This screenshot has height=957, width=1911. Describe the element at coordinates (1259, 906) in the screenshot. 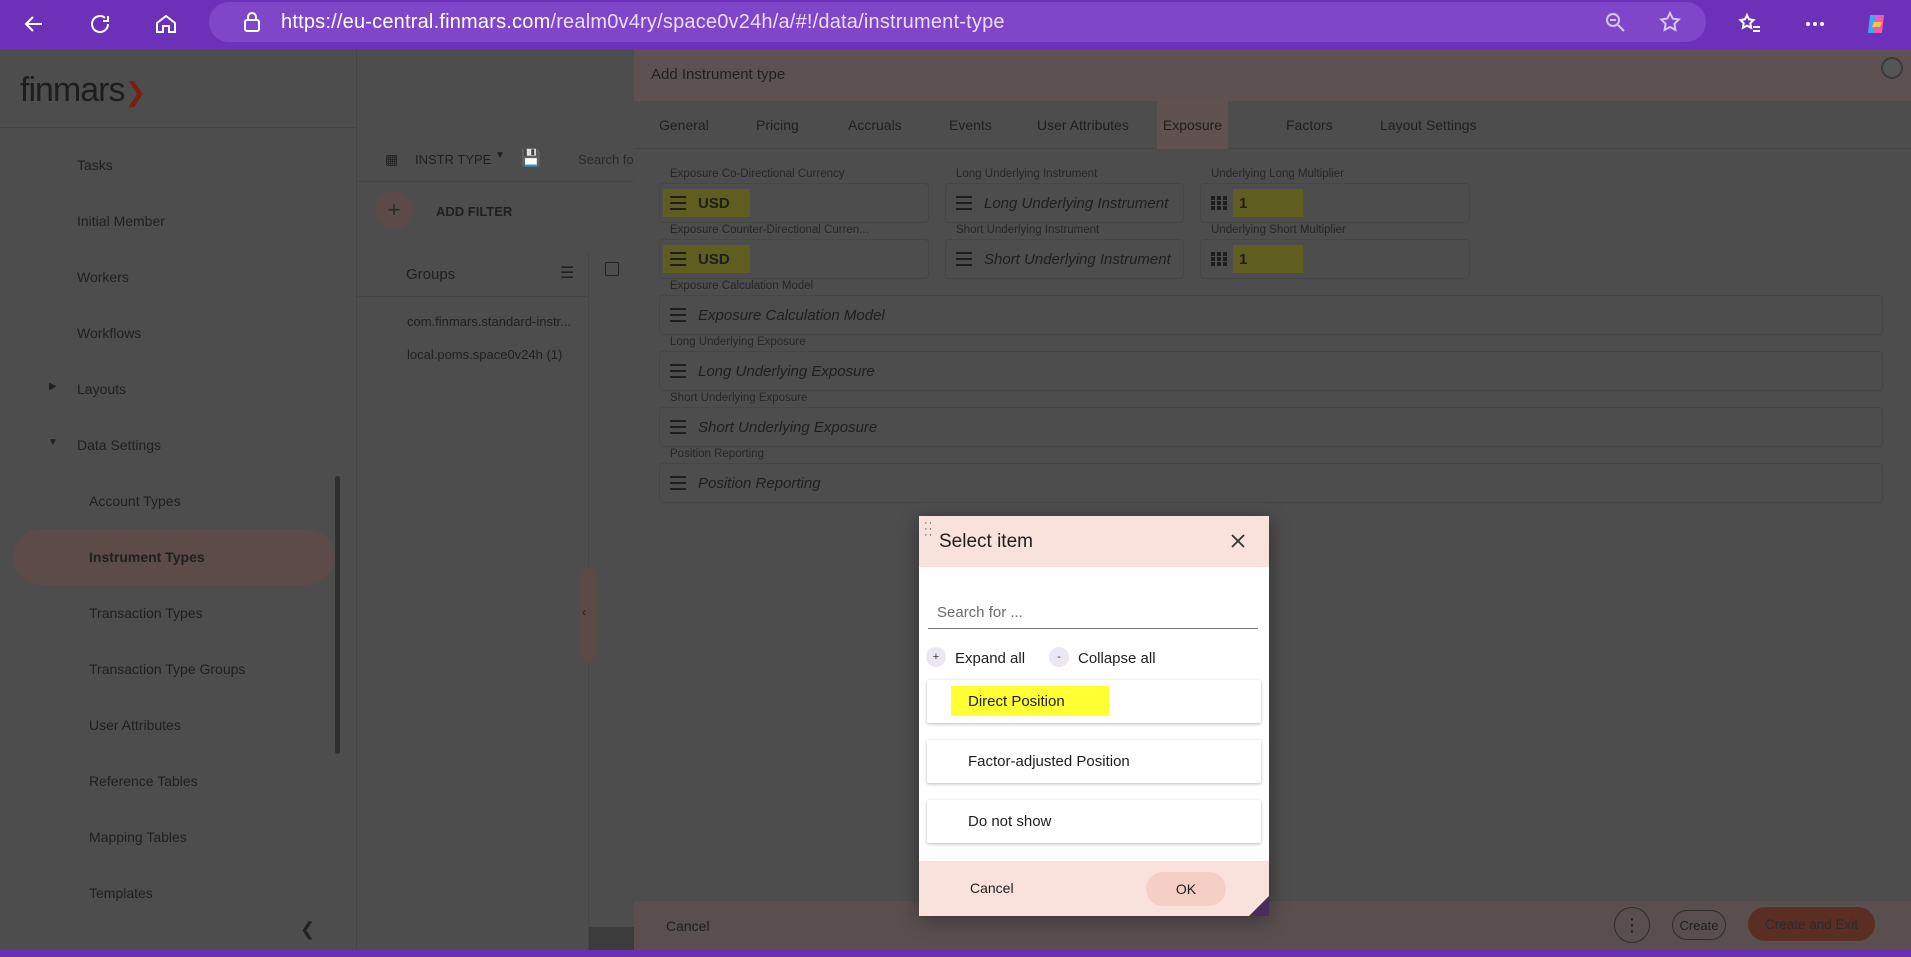

I see `resize-corner-icon` at that location.